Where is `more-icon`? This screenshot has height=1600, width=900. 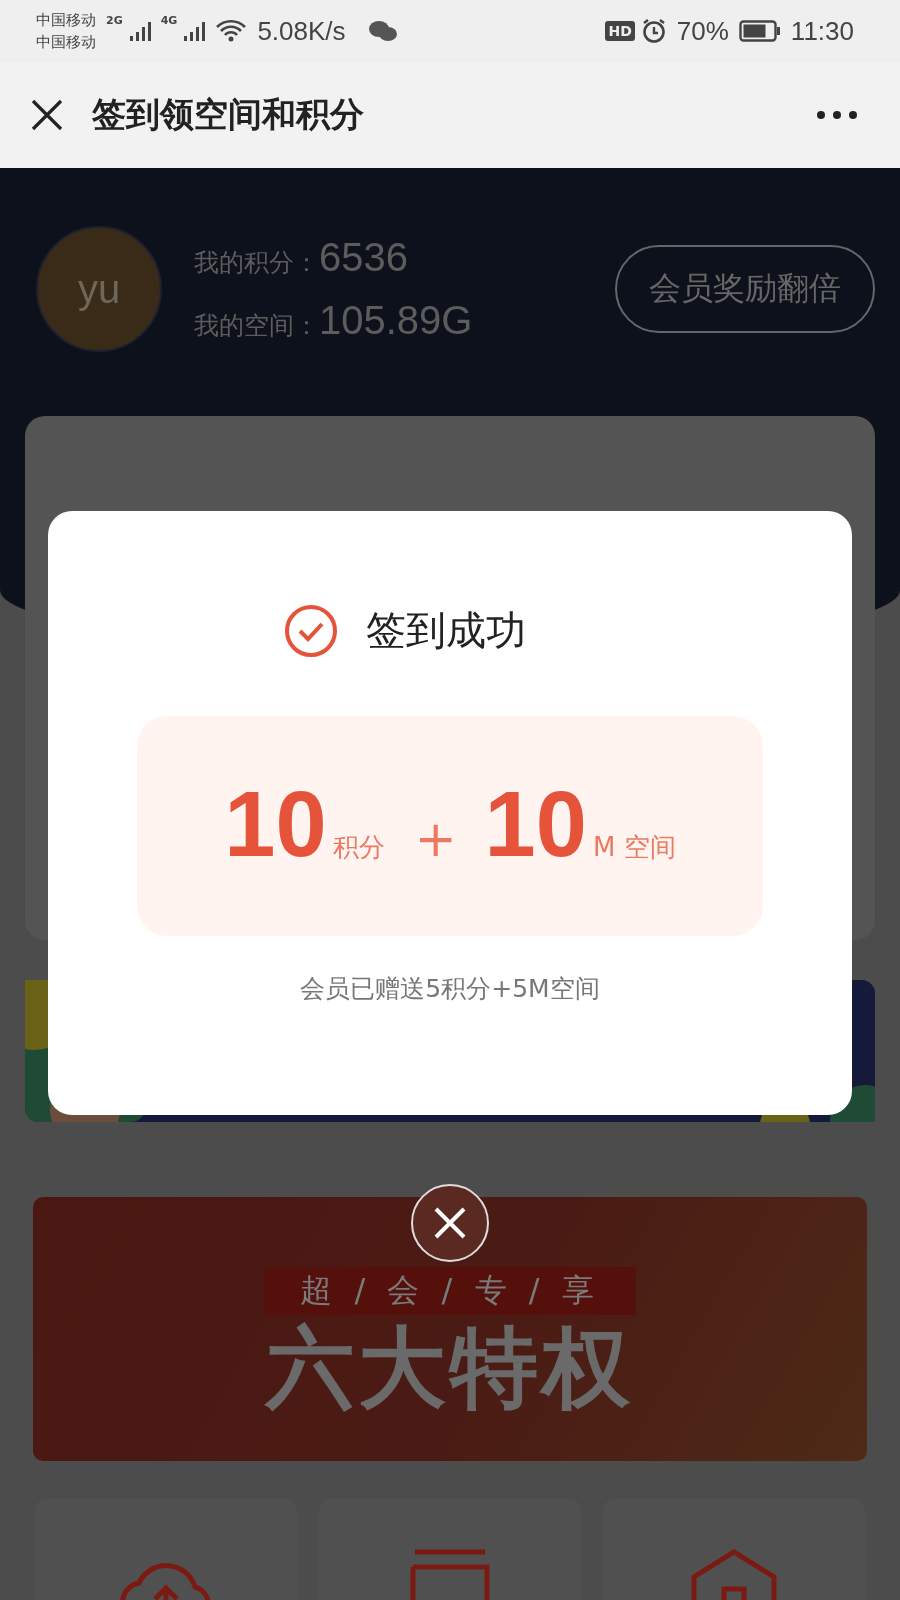
more-icon is located at coordinates (837, 115).